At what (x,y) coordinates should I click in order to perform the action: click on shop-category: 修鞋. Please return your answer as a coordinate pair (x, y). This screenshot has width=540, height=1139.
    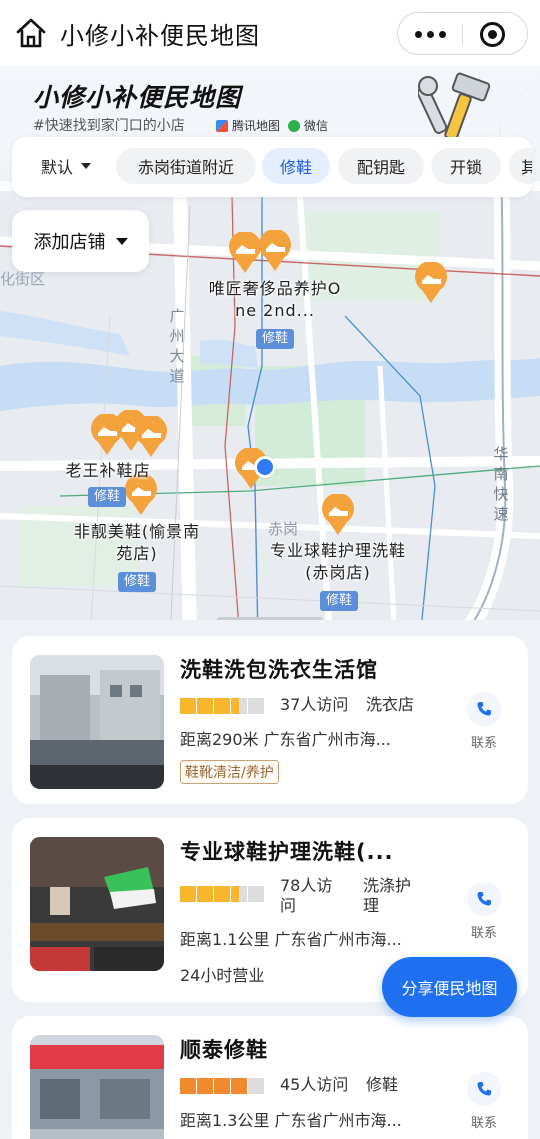
    Looking at the image, I should click on (382, 1084).